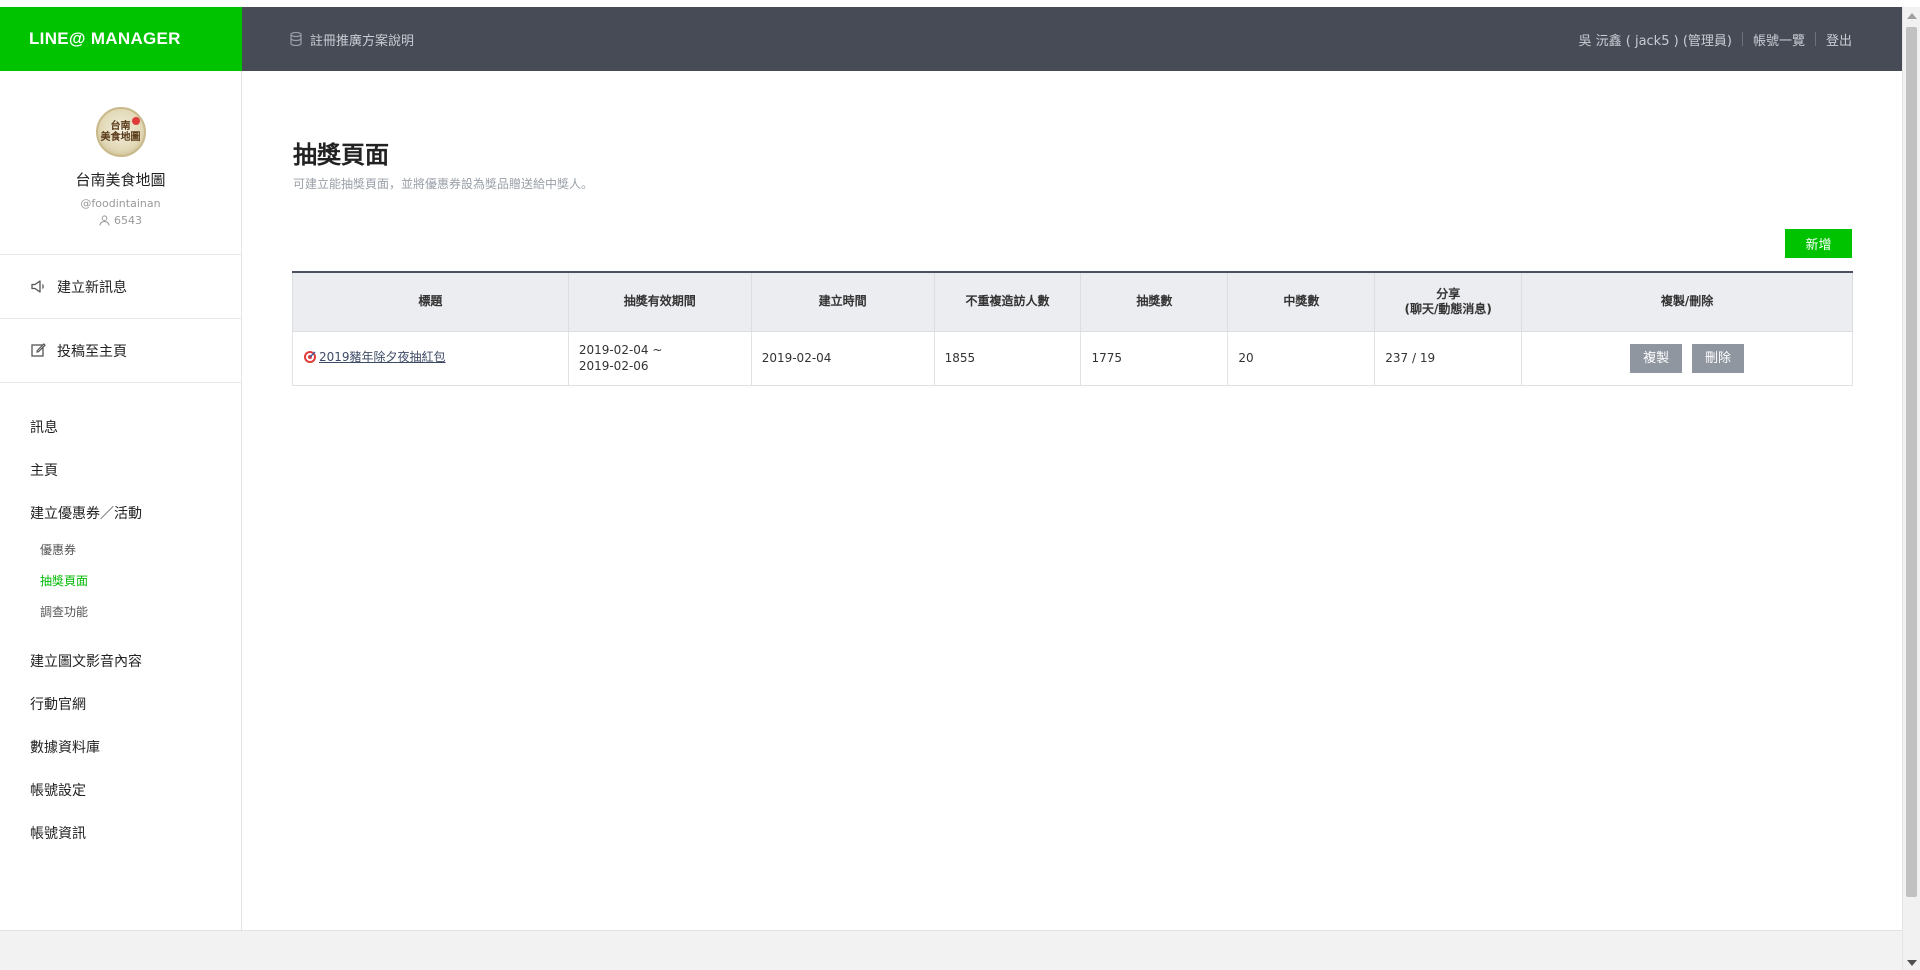  I want to click on logout-link: 登出, so click(1839, 39).